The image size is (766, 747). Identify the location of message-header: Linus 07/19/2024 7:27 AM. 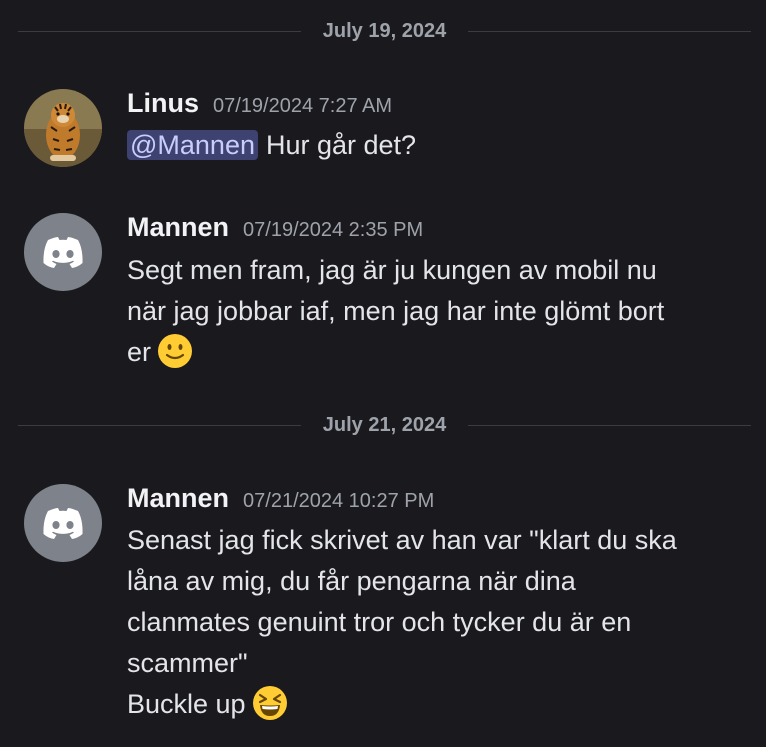
(259, 105).